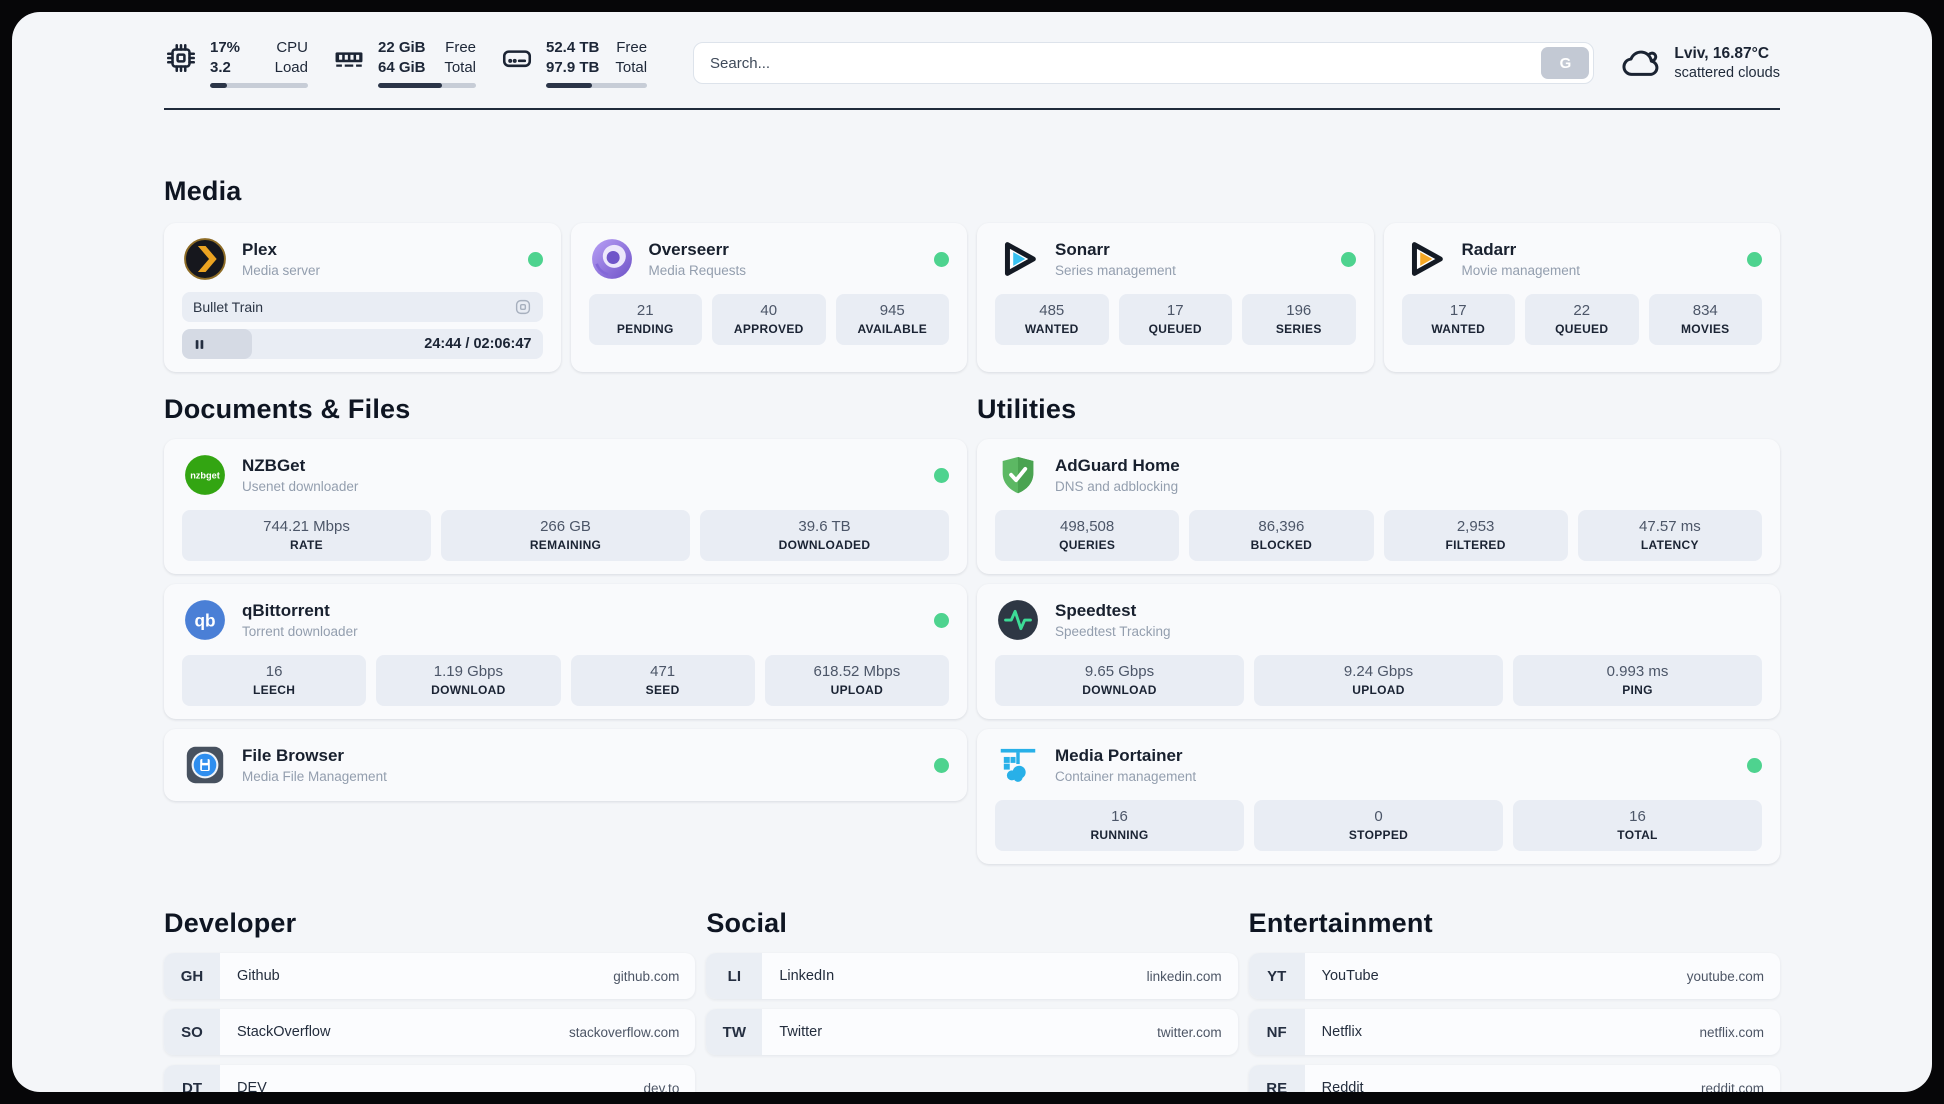  Describe the element at coordinates (274, 465) in the screenshot. I see `app-title: NZBGet` at that location.